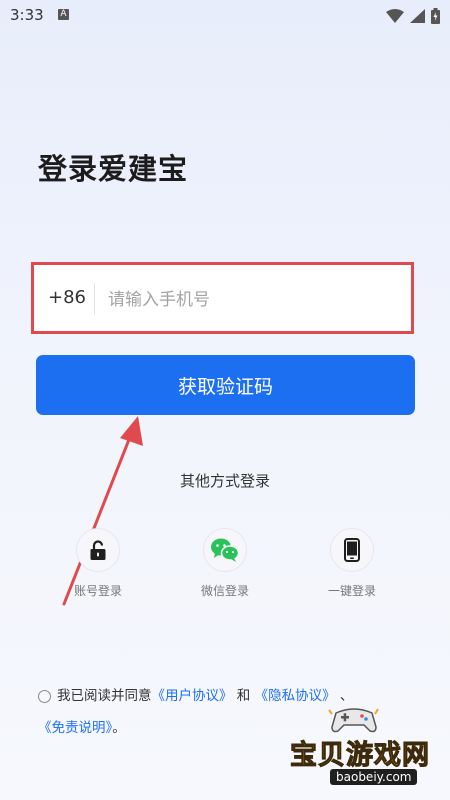 The image size is (450, 800). What do you see at coordinates (75, 728) in the screenshot?
I see `disclaimer-link: 《免责说明》` at bounding box center [75, 728].